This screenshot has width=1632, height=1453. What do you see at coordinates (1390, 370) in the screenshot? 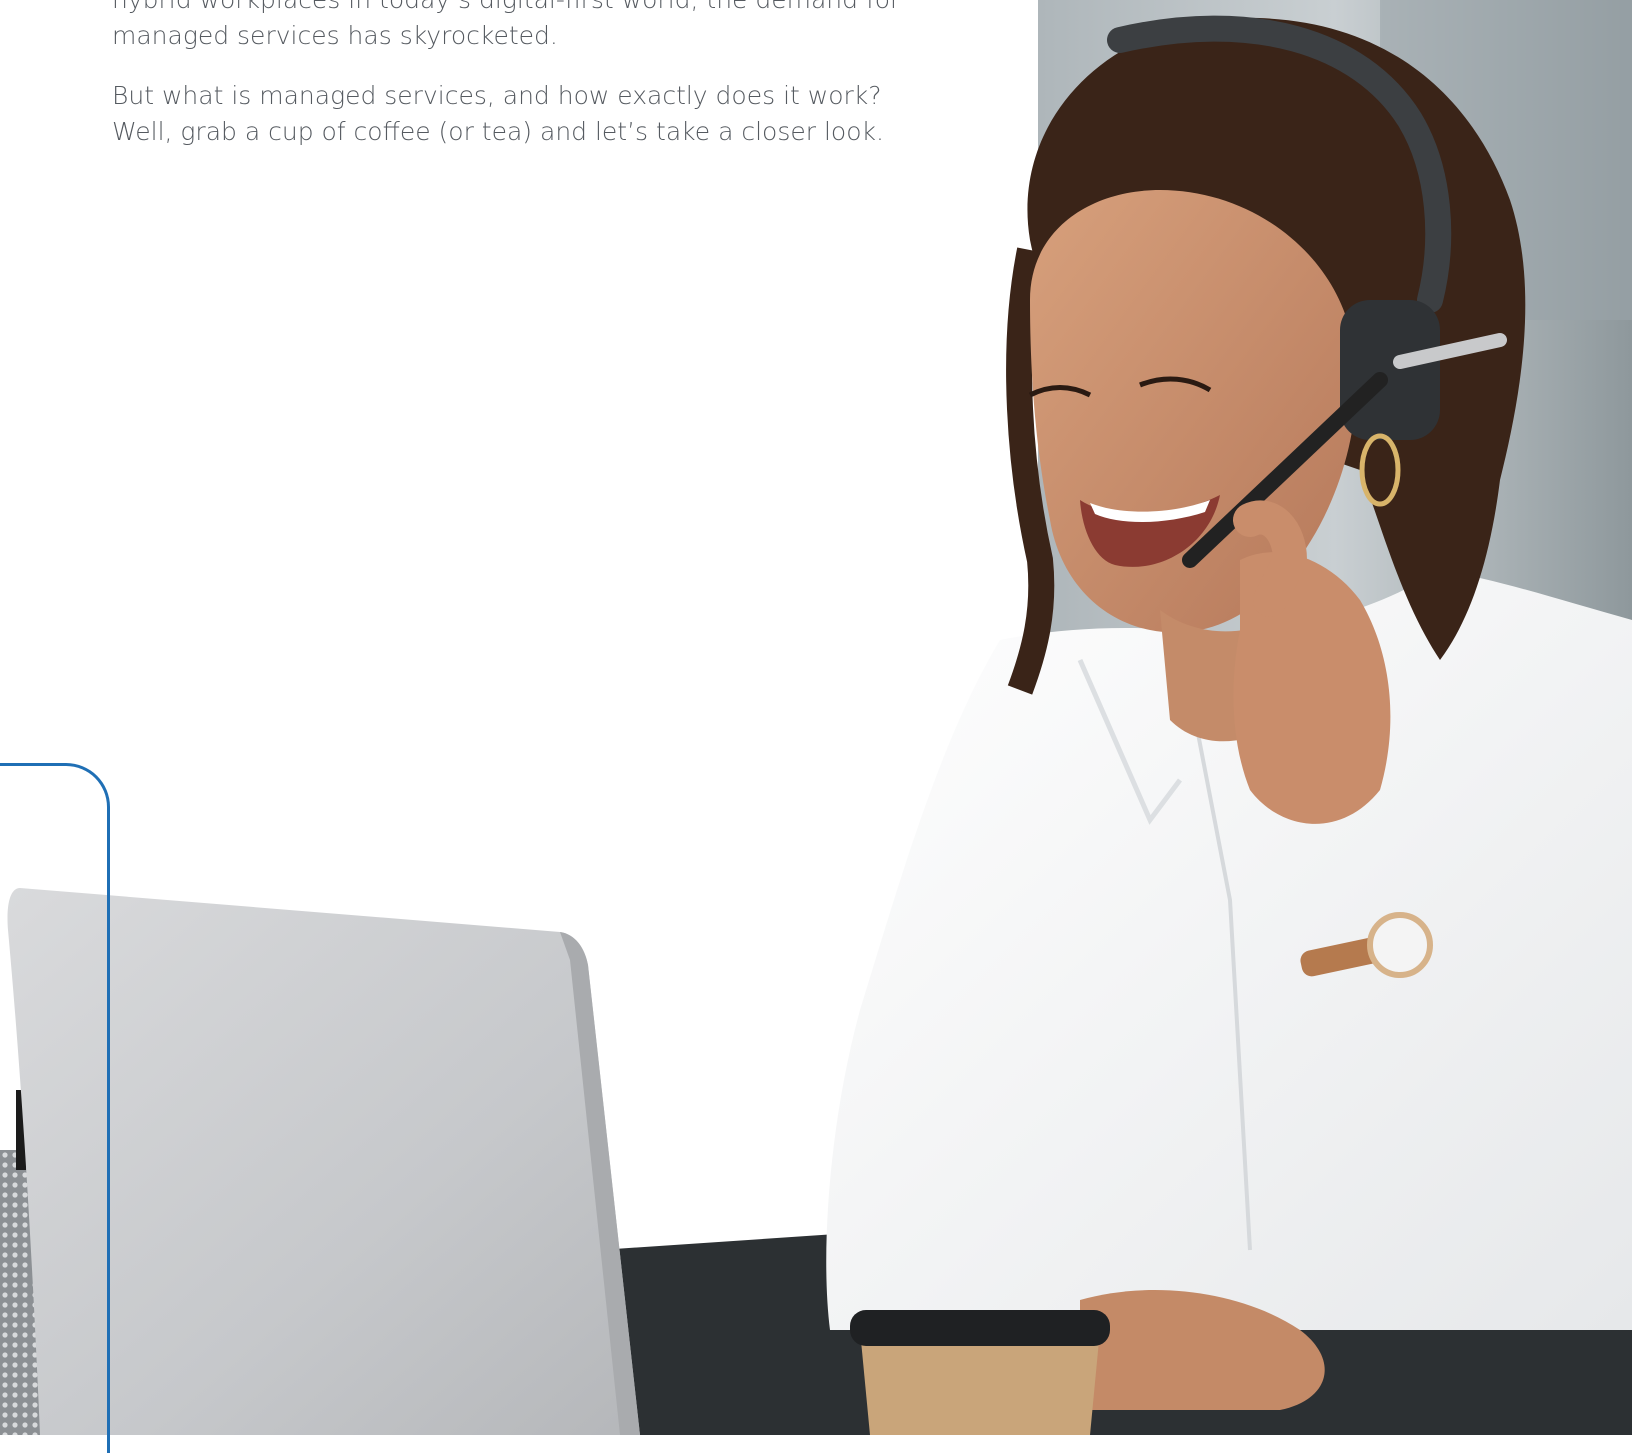
I see `headset-earpiece` at bounding box center [1390, 370].